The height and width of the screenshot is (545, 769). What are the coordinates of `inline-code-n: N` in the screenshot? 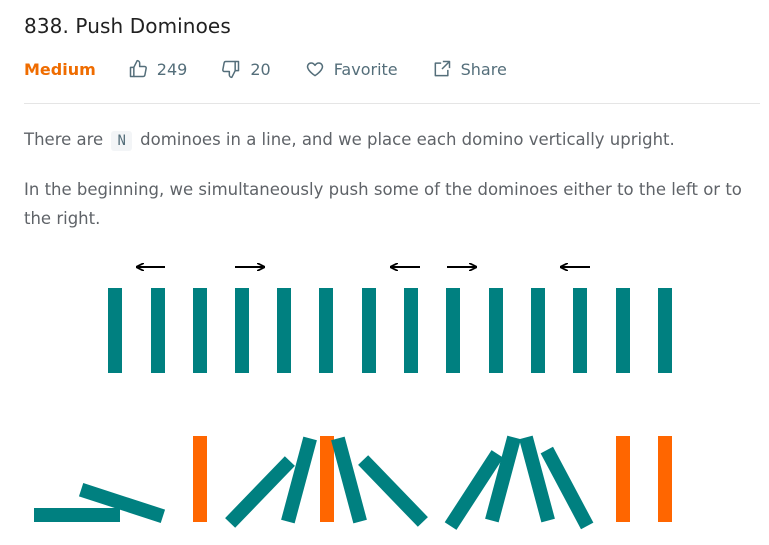 It's located at (121, 141).